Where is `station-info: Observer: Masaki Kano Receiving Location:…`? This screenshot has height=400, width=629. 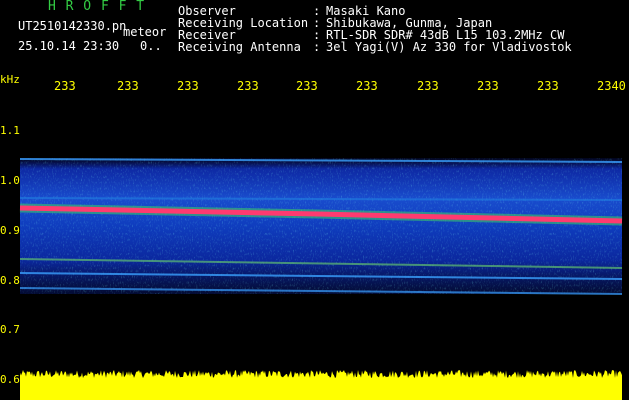
station-info: Observer: Masaki Kano Receiving Location:… is located at coordinates (375, 29).